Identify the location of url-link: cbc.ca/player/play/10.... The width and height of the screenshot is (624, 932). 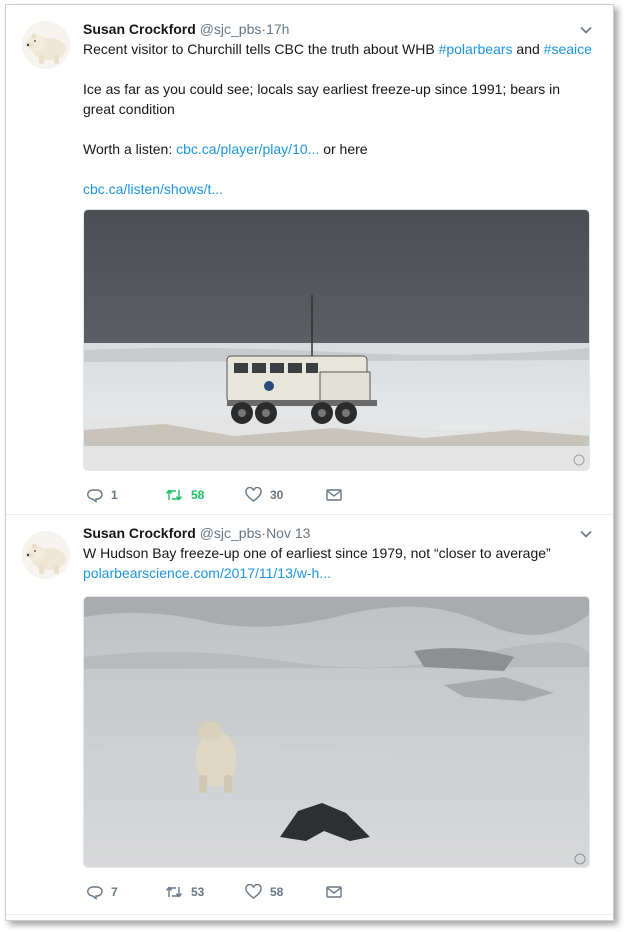
(247, 149).